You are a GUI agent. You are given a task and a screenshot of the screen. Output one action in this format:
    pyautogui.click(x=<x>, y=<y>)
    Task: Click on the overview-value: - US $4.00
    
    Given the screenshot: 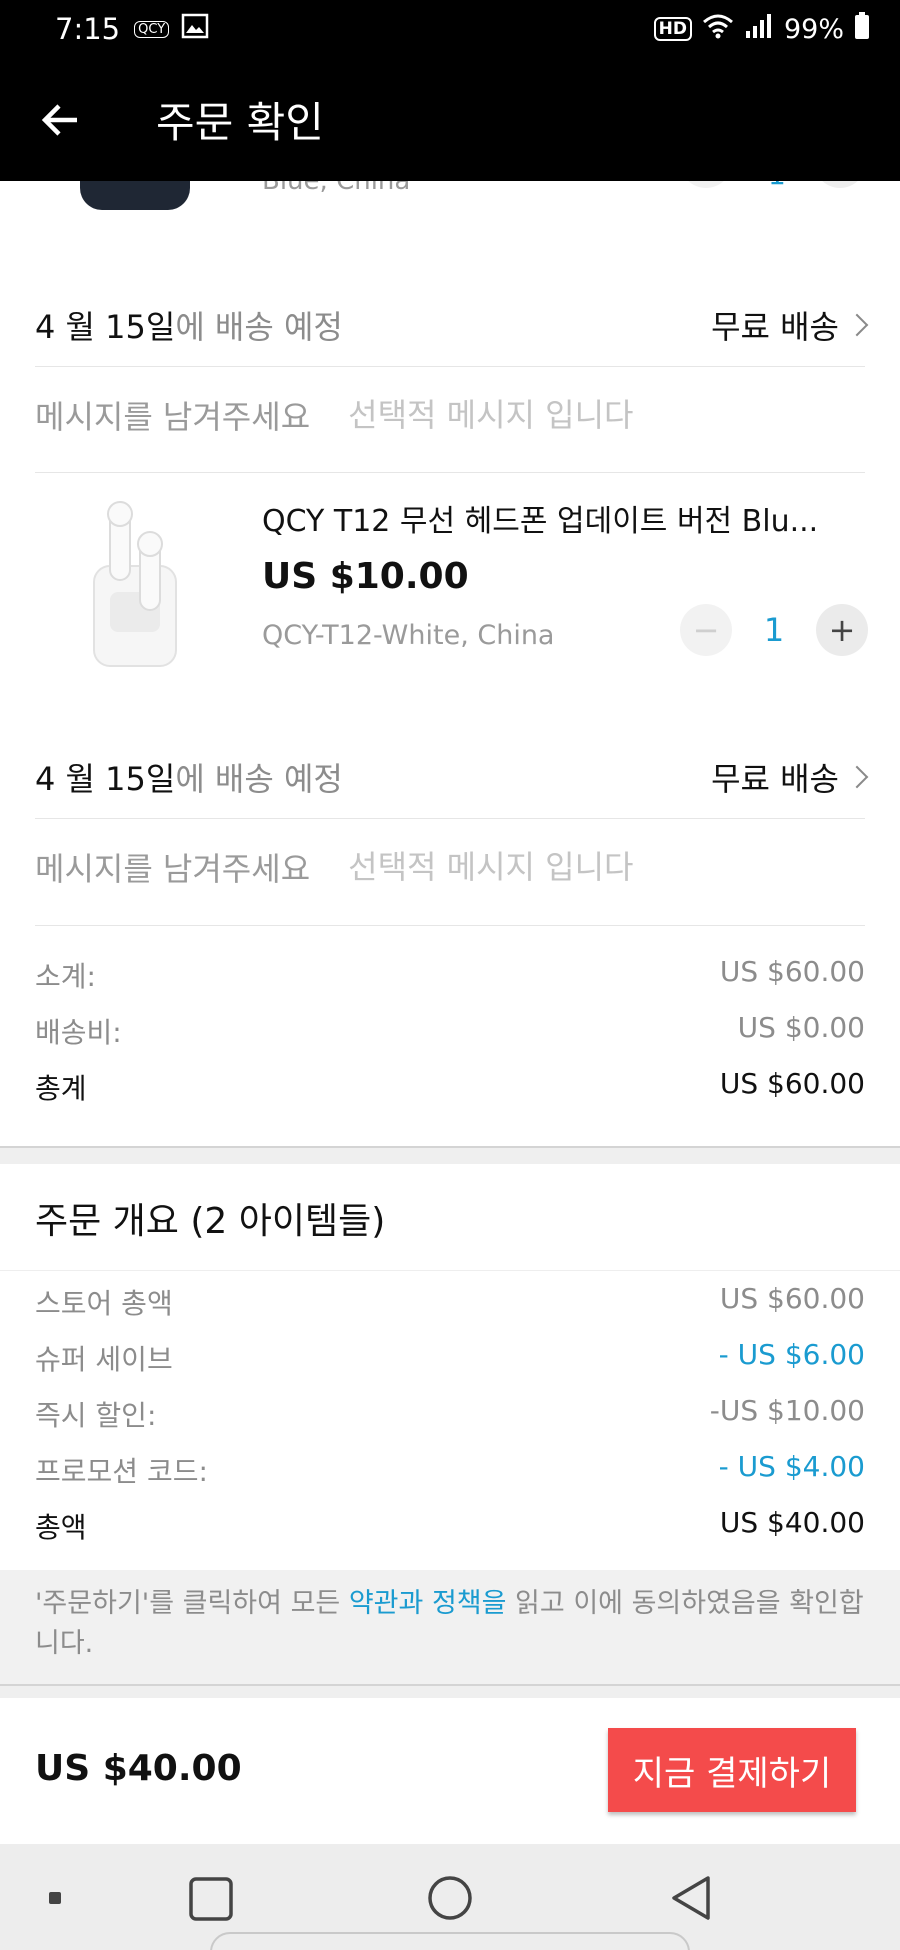 What is the action you would take?
    pyautogui.click(x=791, y=1466)
    